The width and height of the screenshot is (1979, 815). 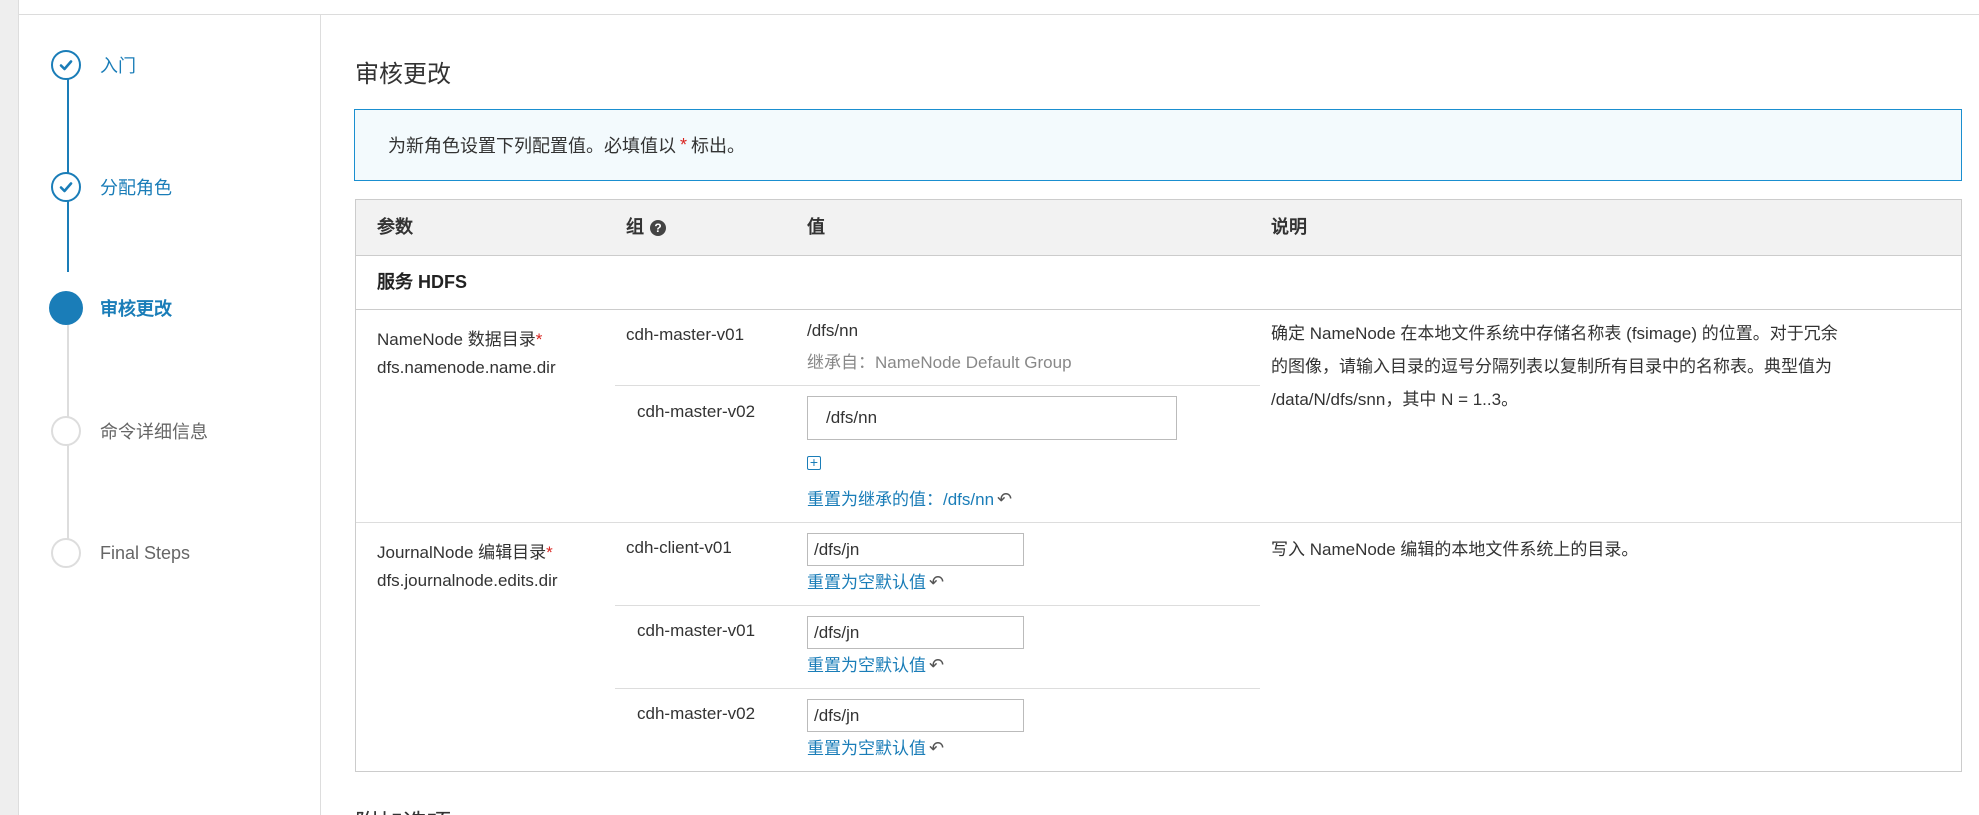 I want to click on step-label: 命令详细信息, so click(x=154, y=432).